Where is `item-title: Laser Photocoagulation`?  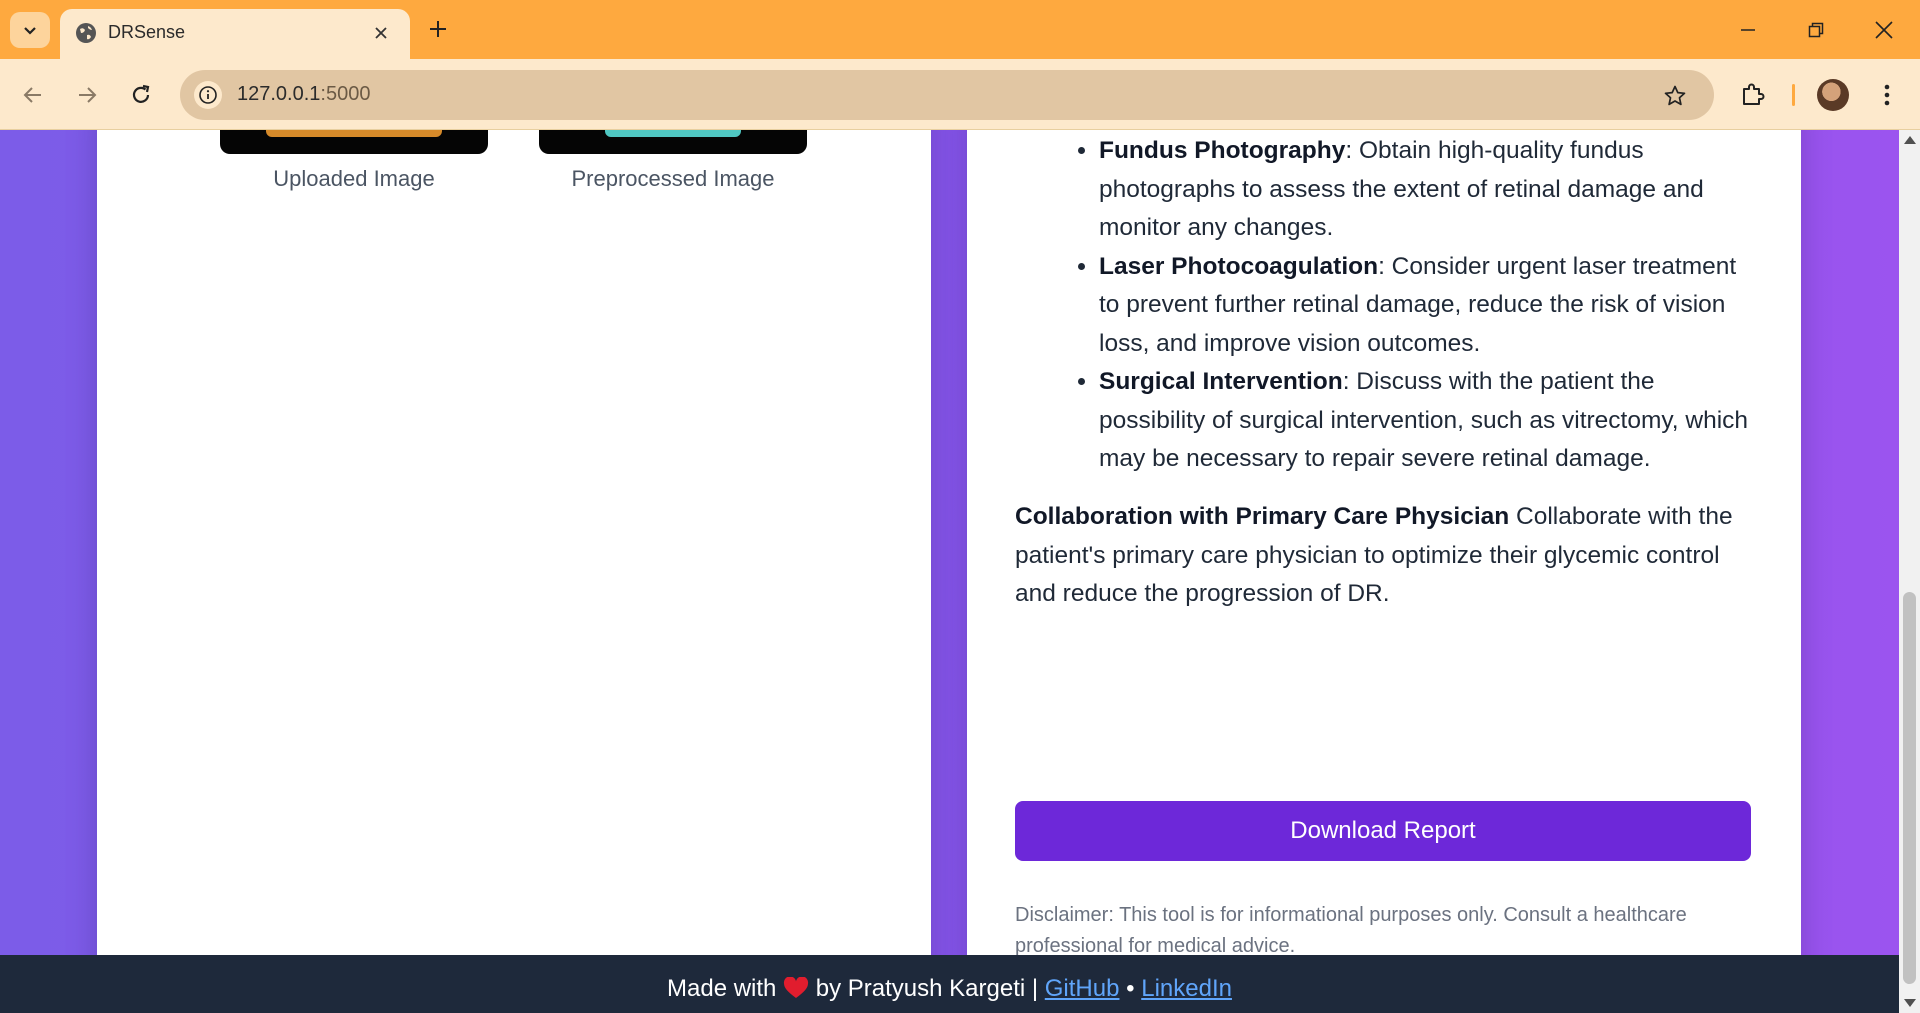
item-title: Laser Photocoagulation is located at coordinates (1239, 266).